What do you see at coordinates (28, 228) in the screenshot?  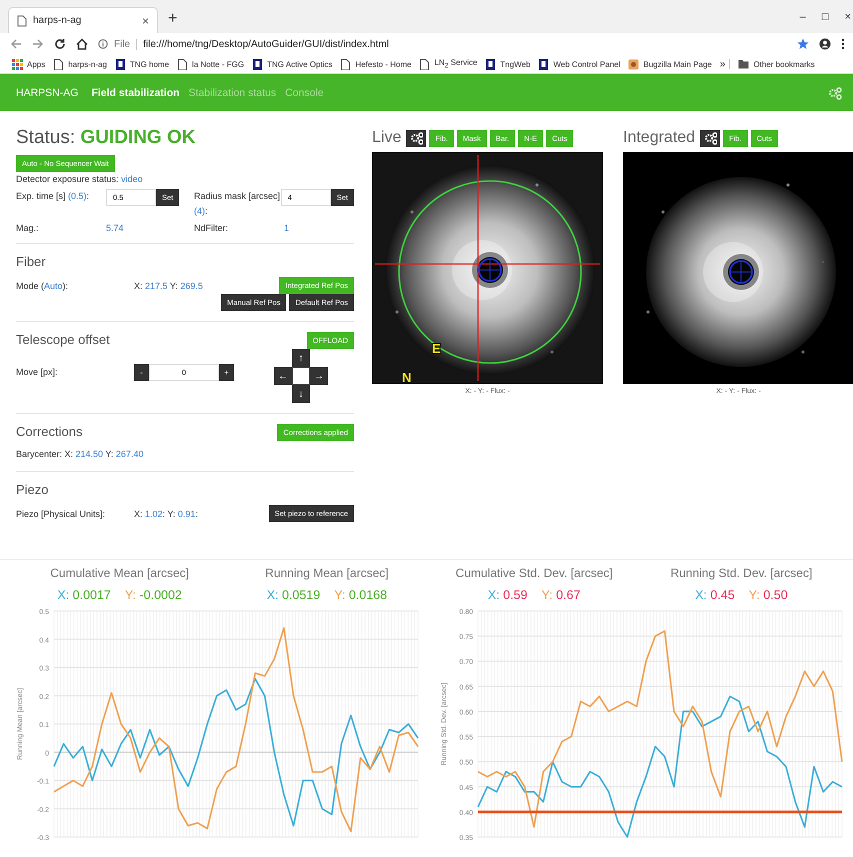 I see `field-label: Mag.:` at bounding box center [28, 228].